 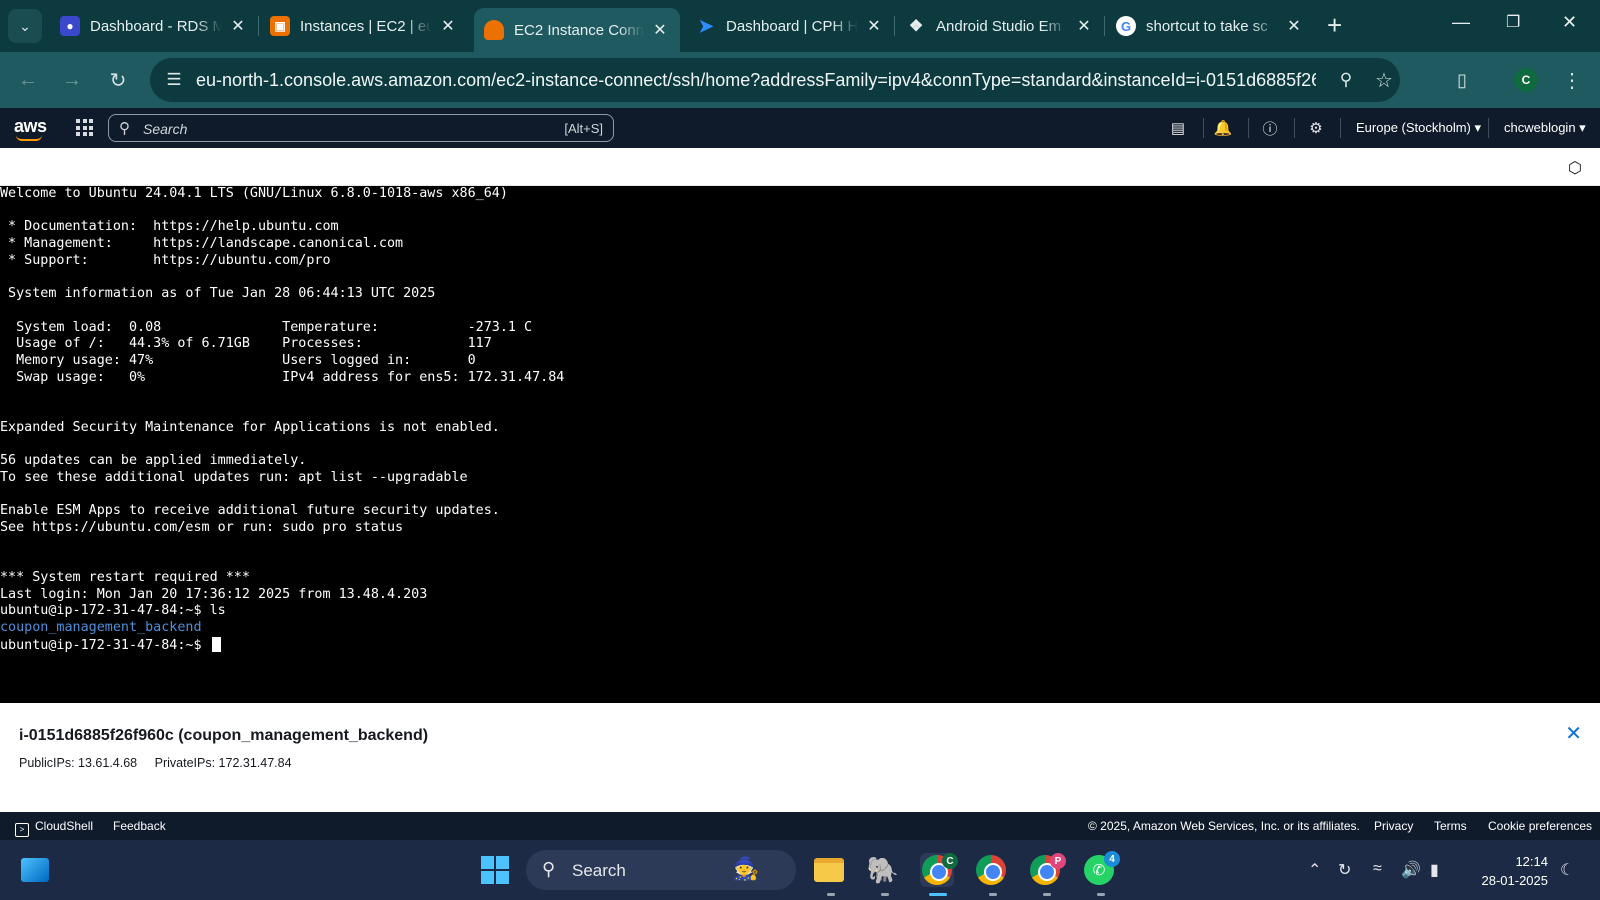 I want to click on tab-cph-dashboard: ➤ Dashboard | CPH H ✕, so click(x=790, y=26).